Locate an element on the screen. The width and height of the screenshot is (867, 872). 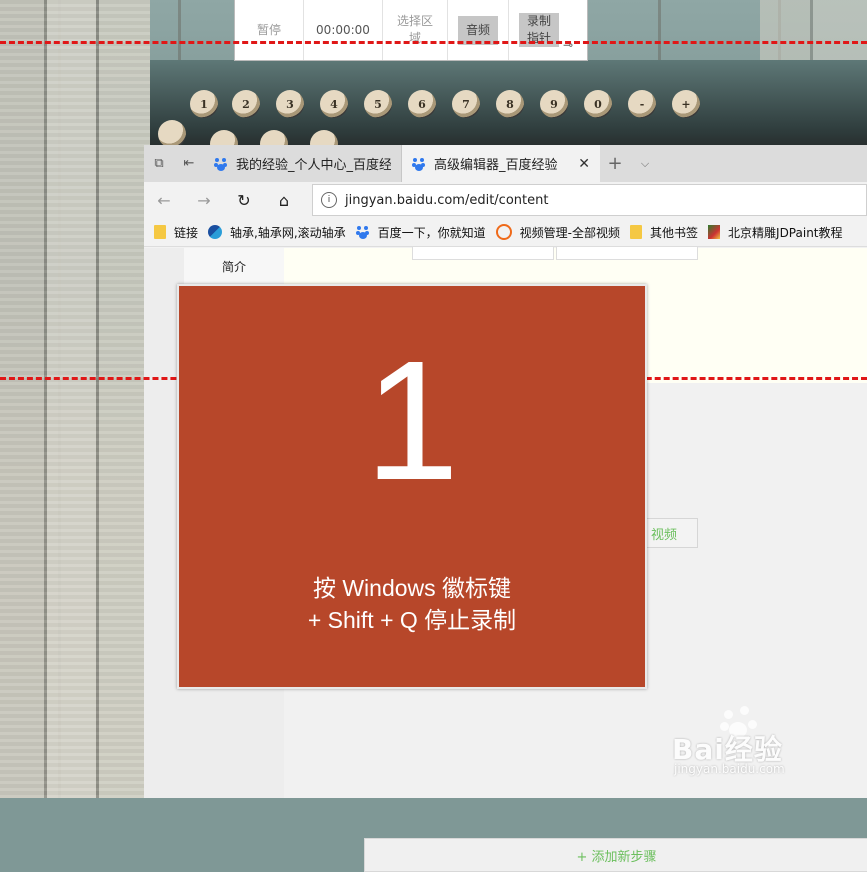
video-button-label: 视频 is located at coordinates (663, 535).